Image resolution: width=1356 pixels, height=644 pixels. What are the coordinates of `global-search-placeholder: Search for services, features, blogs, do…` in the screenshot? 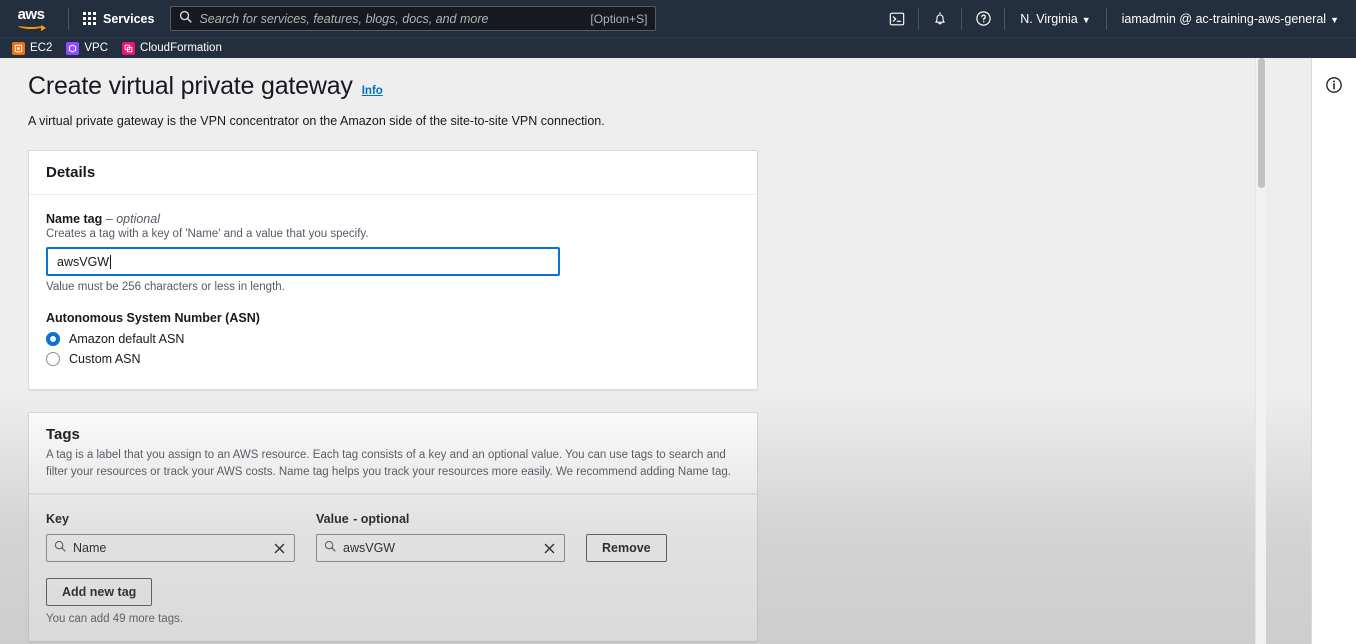 It's located at (344, 18).